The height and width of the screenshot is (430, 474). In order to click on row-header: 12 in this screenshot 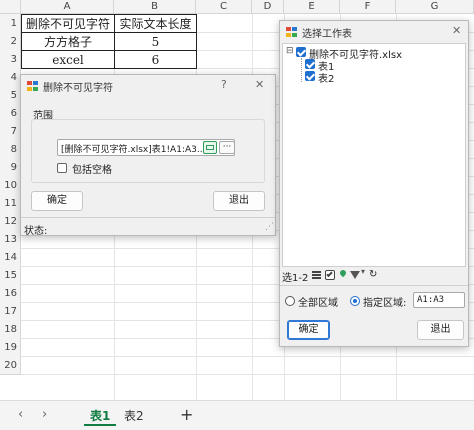, I will do `click(10, 221)`.